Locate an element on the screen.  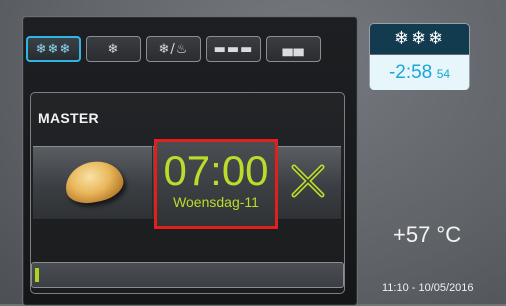
loaf-icon: ▄▄ is located at coordinates (293, 49).